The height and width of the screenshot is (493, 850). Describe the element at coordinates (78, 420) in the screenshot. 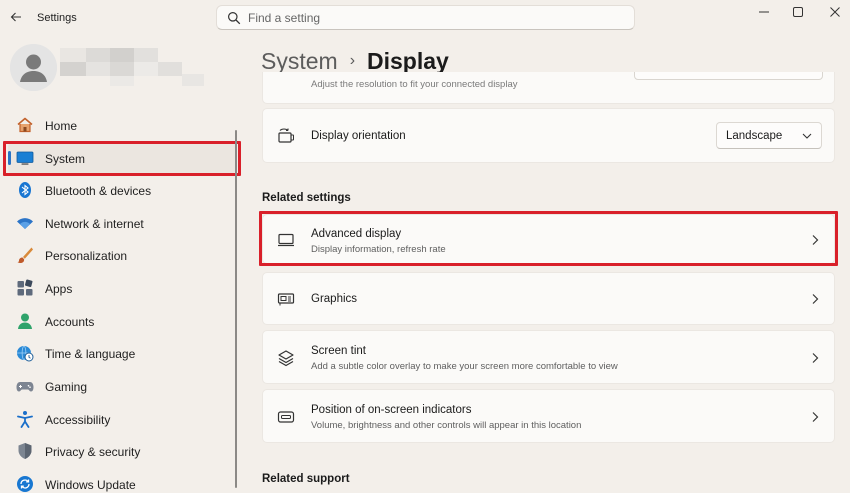

I see `sidebar-item-label: Accessibility` at that location.